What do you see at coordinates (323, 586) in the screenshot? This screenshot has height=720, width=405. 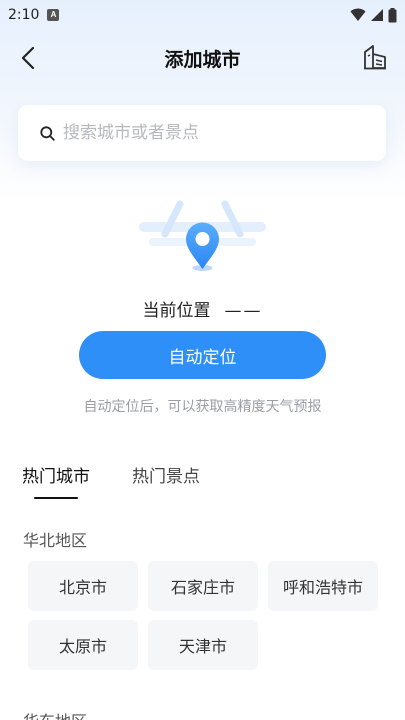 I see `city-chip-hohhot: 呼和浩特市` at bounding box center [323, 586].